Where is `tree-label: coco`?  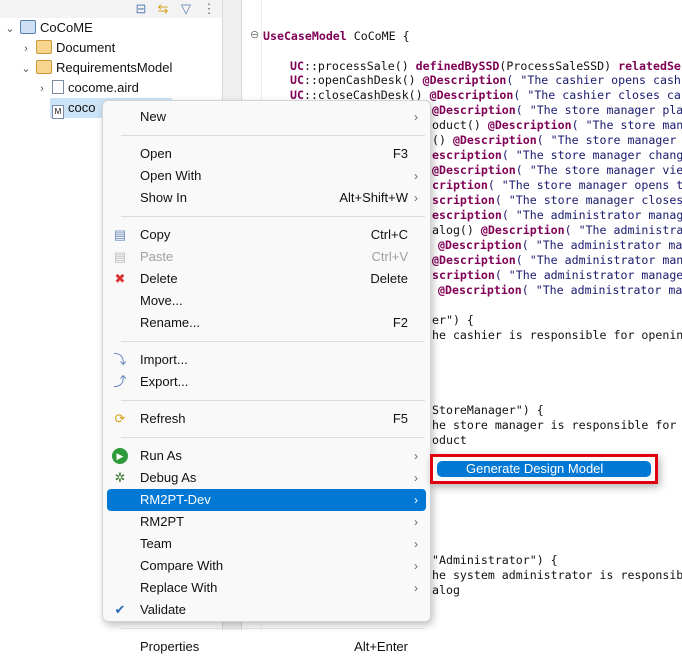 tree-label: coco is located at coordinates (82, 107).